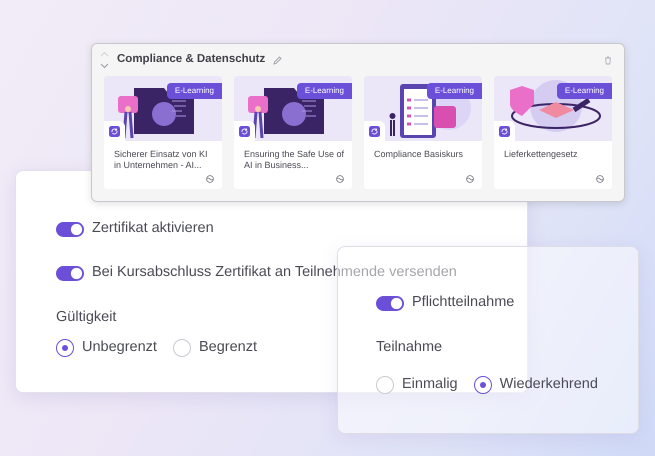  I want to click on course-card: E-Learning Compliance Basiskurs, so click(423, 132).